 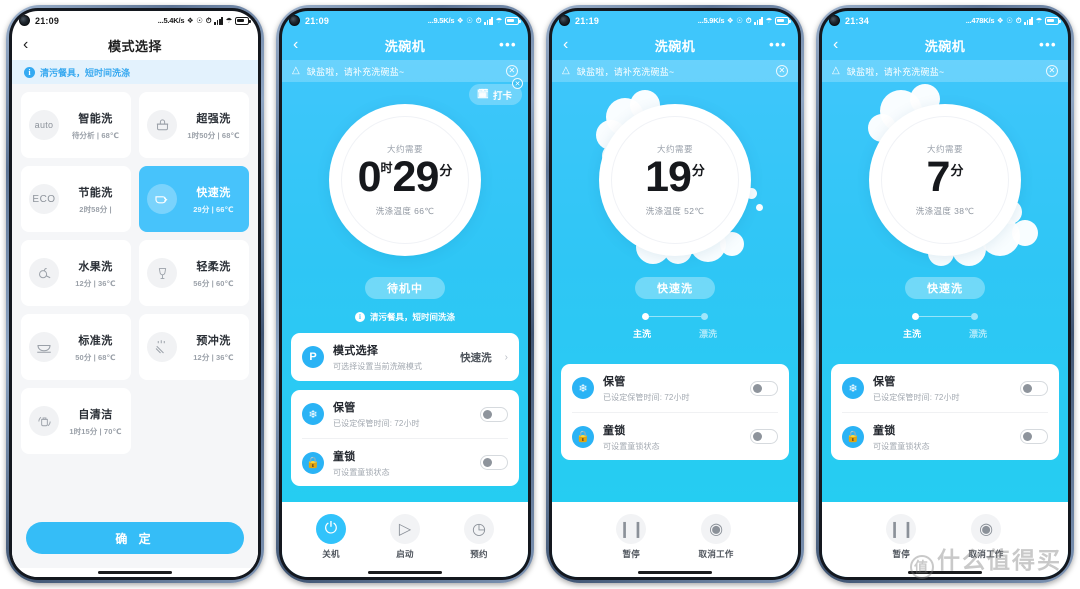 I want to click on mode-card-4: 水果洗 12分 | 36℃, so click(x=76, y=273).